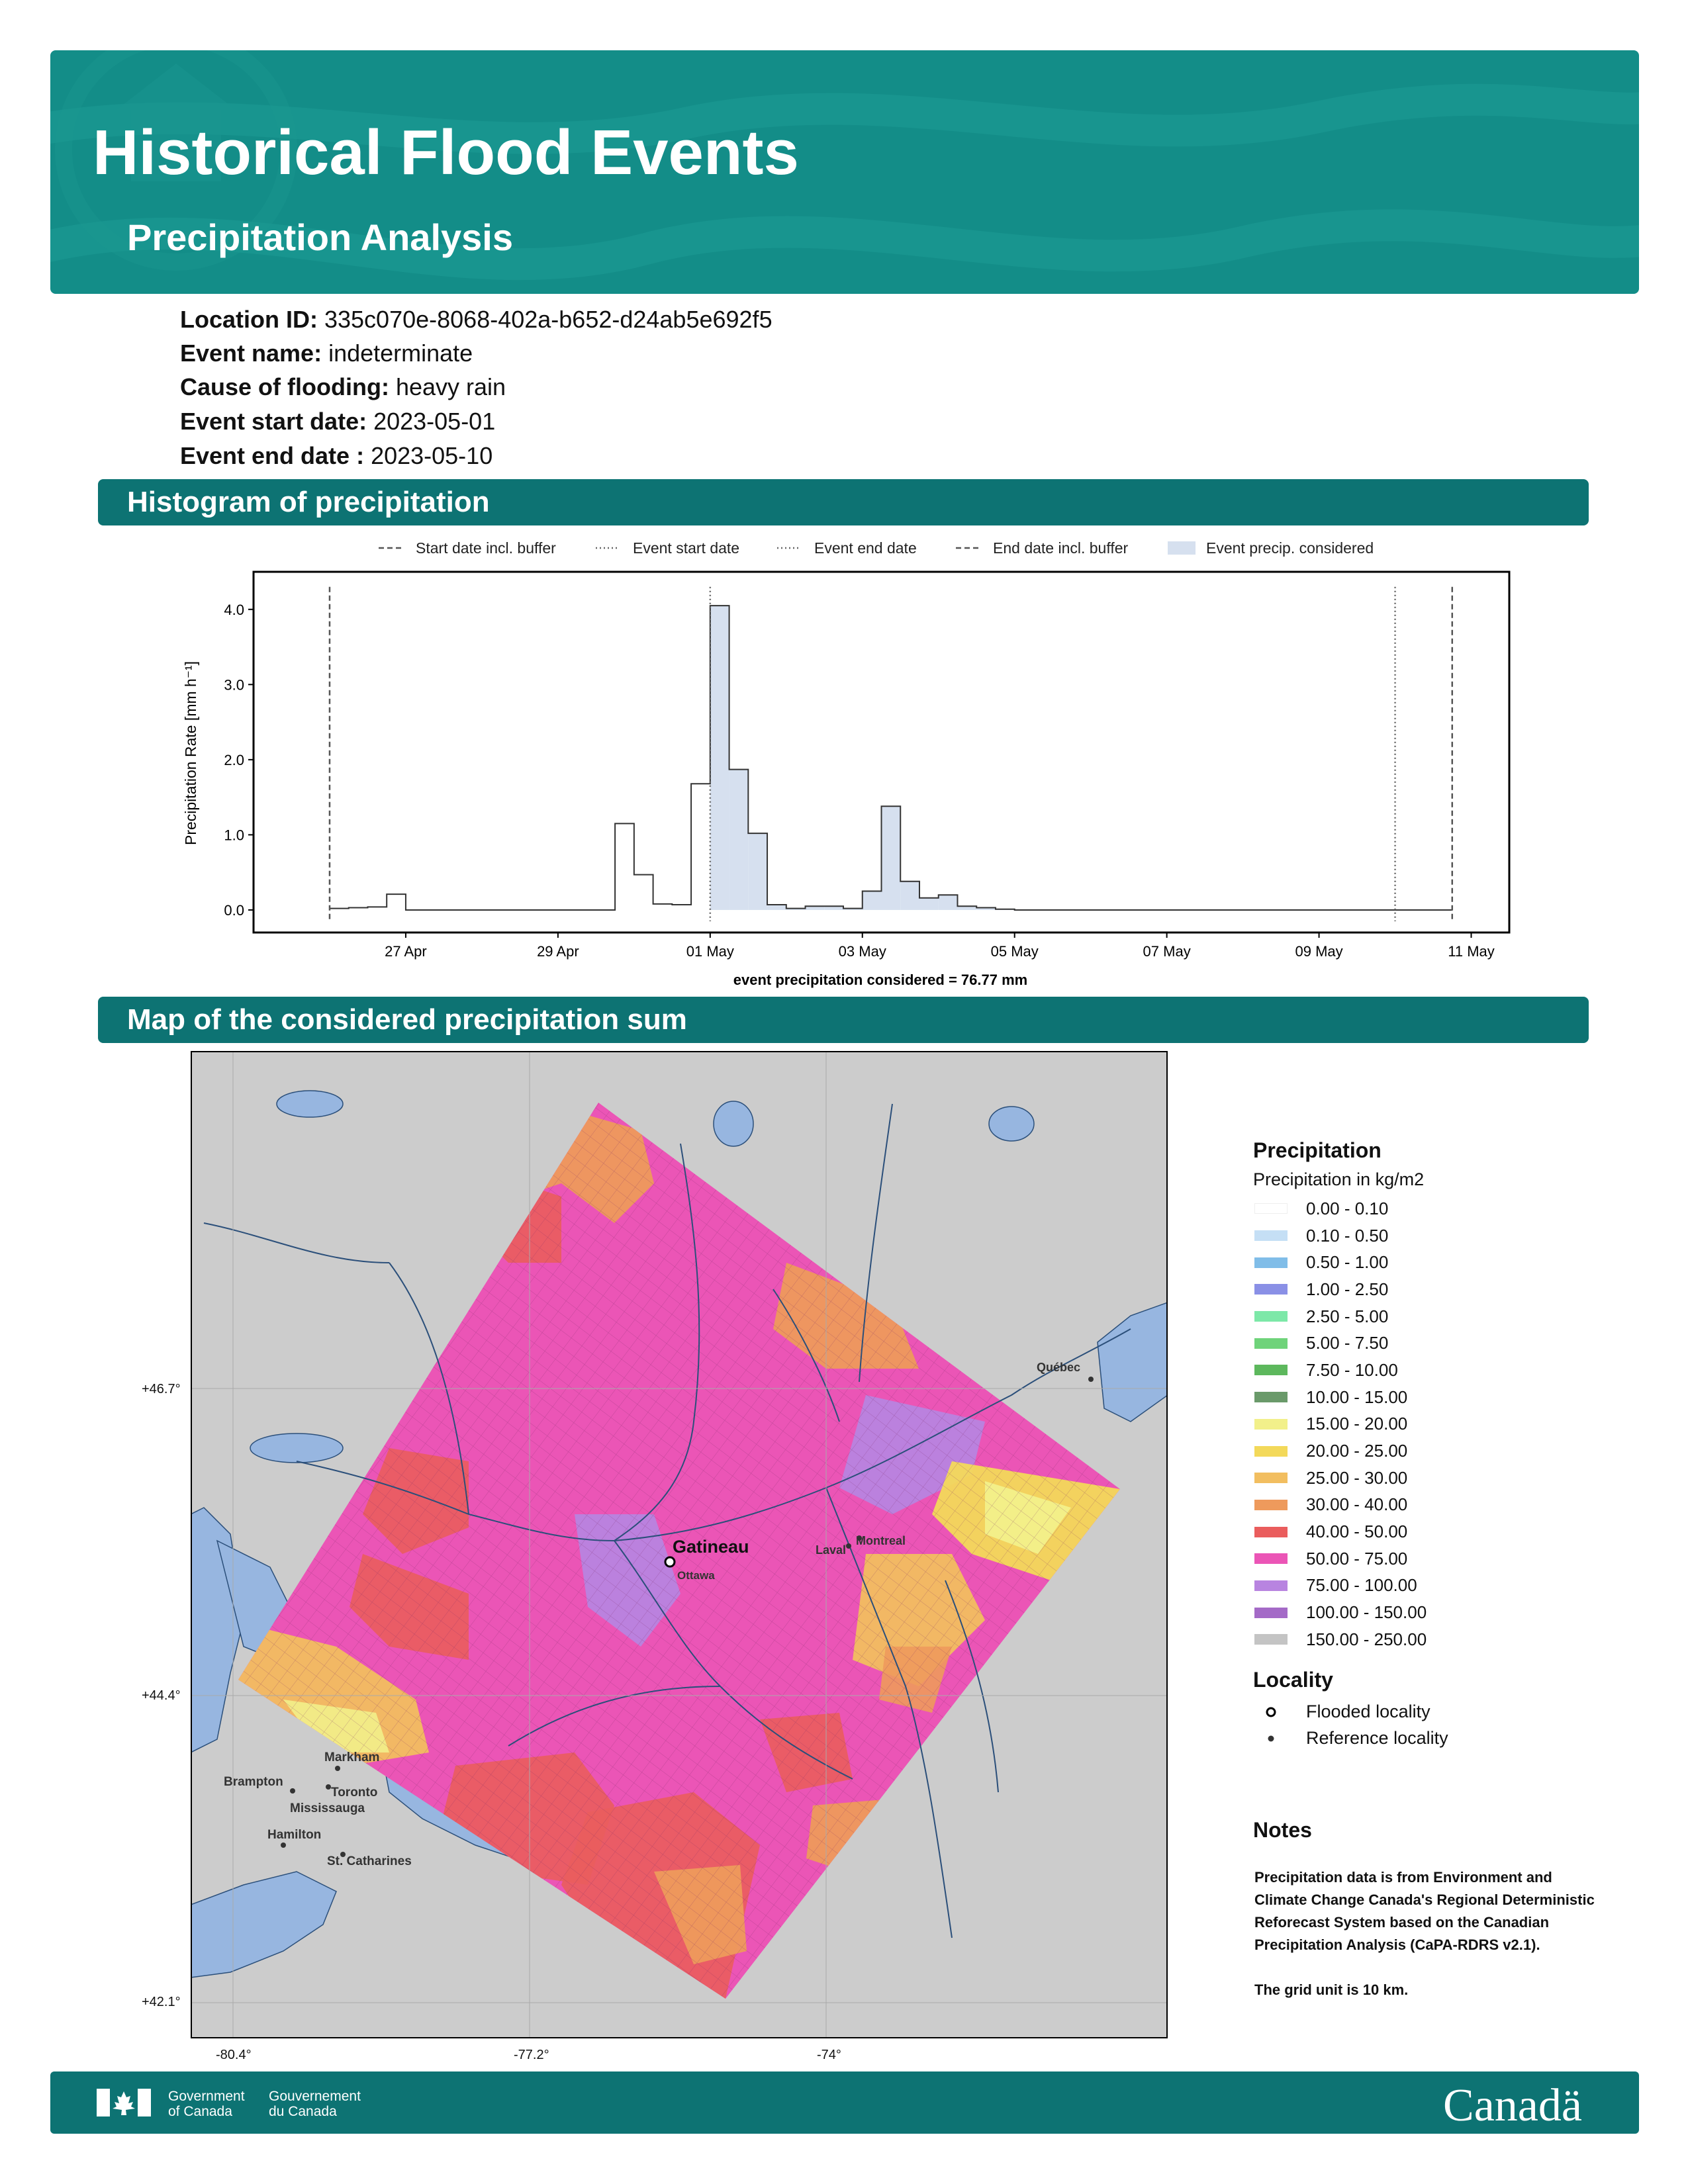 Image resolution: width=1688 pixels, height=2184 pixels. What do you see at coordinates (369, 1861) in the screenshot?
I see `label-st-catharines: St. Catharines` at bounding box center [369, 1861].